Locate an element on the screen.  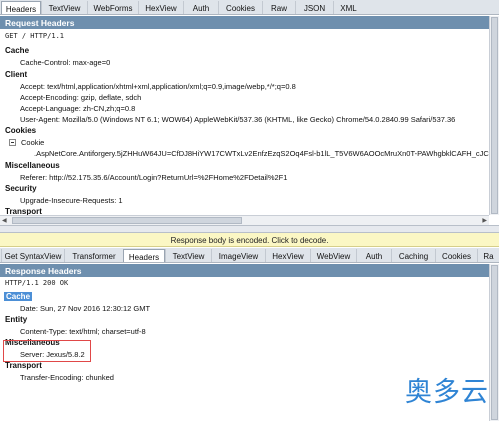
request-status-line: GET / HTTP/1.1 is located at coordinates (35, 36).